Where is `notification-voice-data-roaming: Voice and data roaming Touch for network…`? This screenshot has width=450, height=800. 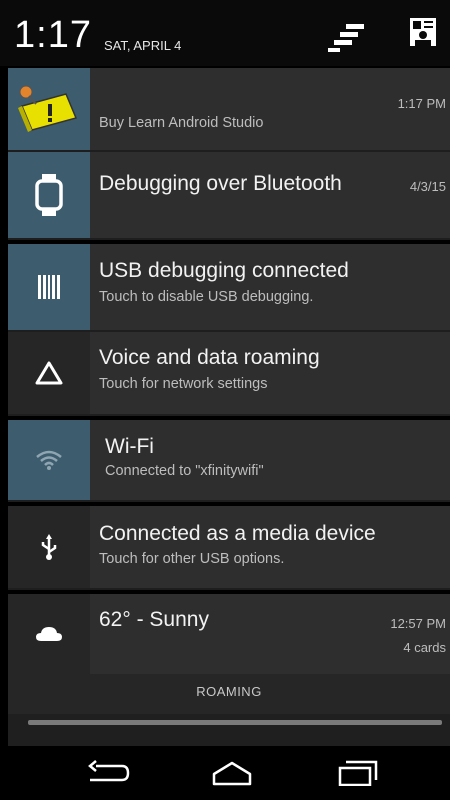
notification-voice-data-roaming: Voice and data roaming Touch for network… is located at coordinates (229, 373).